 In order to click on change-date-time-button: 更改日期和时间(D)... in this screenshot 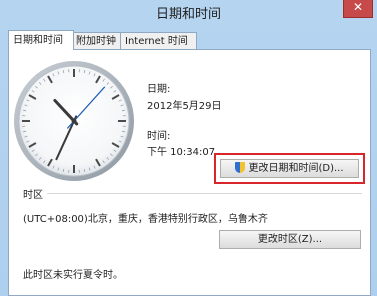, I will do `click(289, 168)`.